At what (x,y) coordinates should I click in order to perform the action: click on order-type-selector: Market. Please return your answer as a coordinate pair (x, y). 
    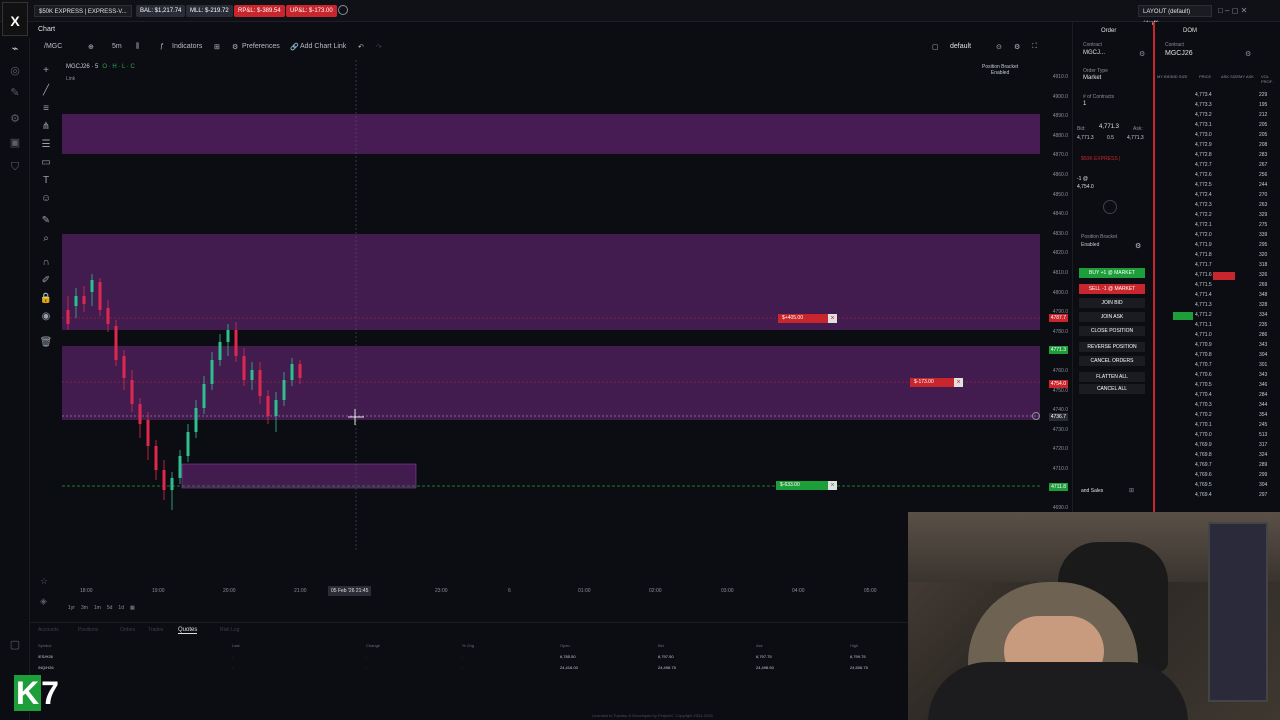
    Looking at the image, I should click on (1092, 78).